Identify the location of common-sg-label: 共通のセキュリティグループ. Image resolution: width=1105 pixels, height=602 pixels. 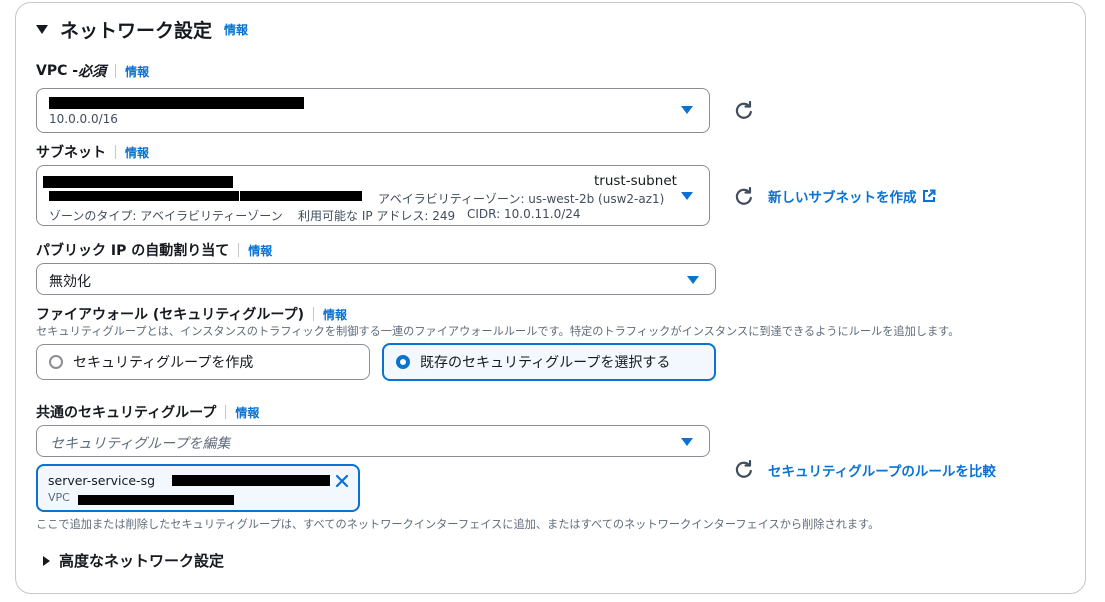
(126, 413).